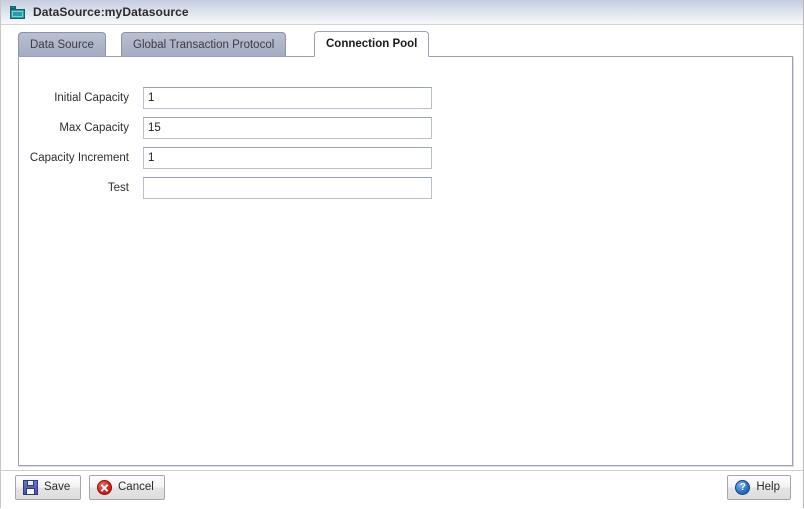 The height and width of the screenshot is (509, 804). What do you see at coordinates (287, 188) in the screenshot?
I see `test-input` at bounding box center [287, 188].